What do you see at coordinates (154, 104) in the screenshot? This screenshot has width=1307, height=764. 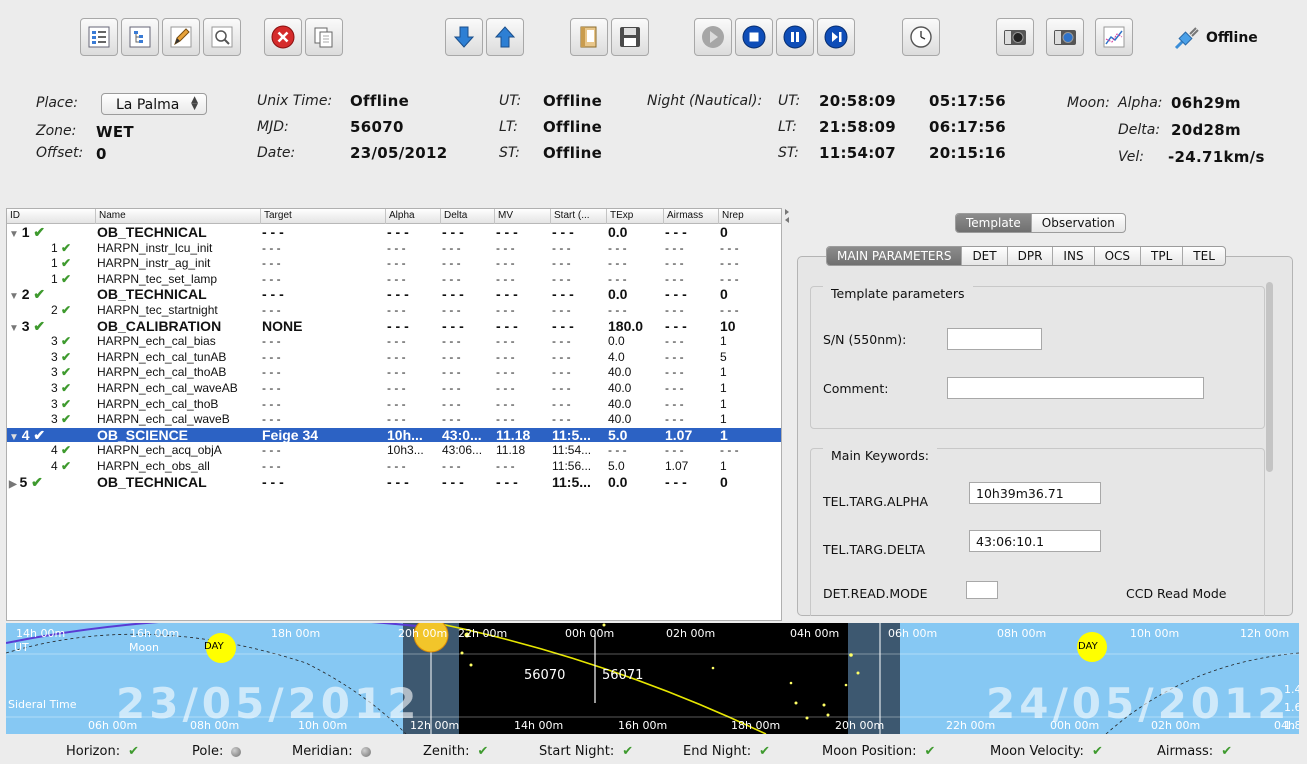 I see `place-select: La Palma ▲ ▼` at bounding box center [154, 104].